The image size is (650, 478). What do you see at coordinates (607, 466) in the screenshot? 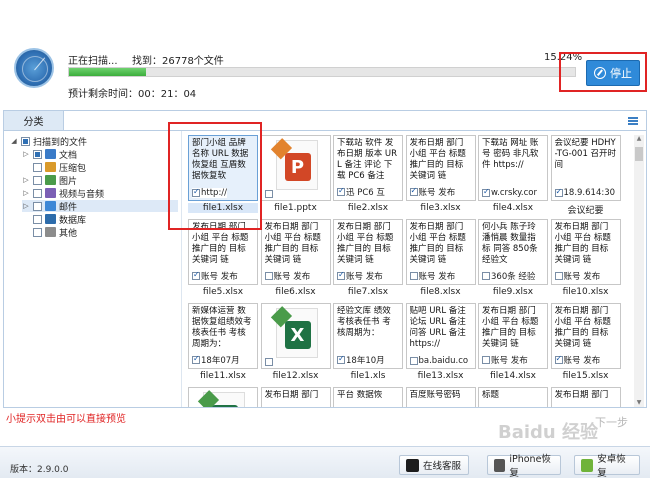
I see `android-button: 安卓恢复` at bounding box center [607, 466].